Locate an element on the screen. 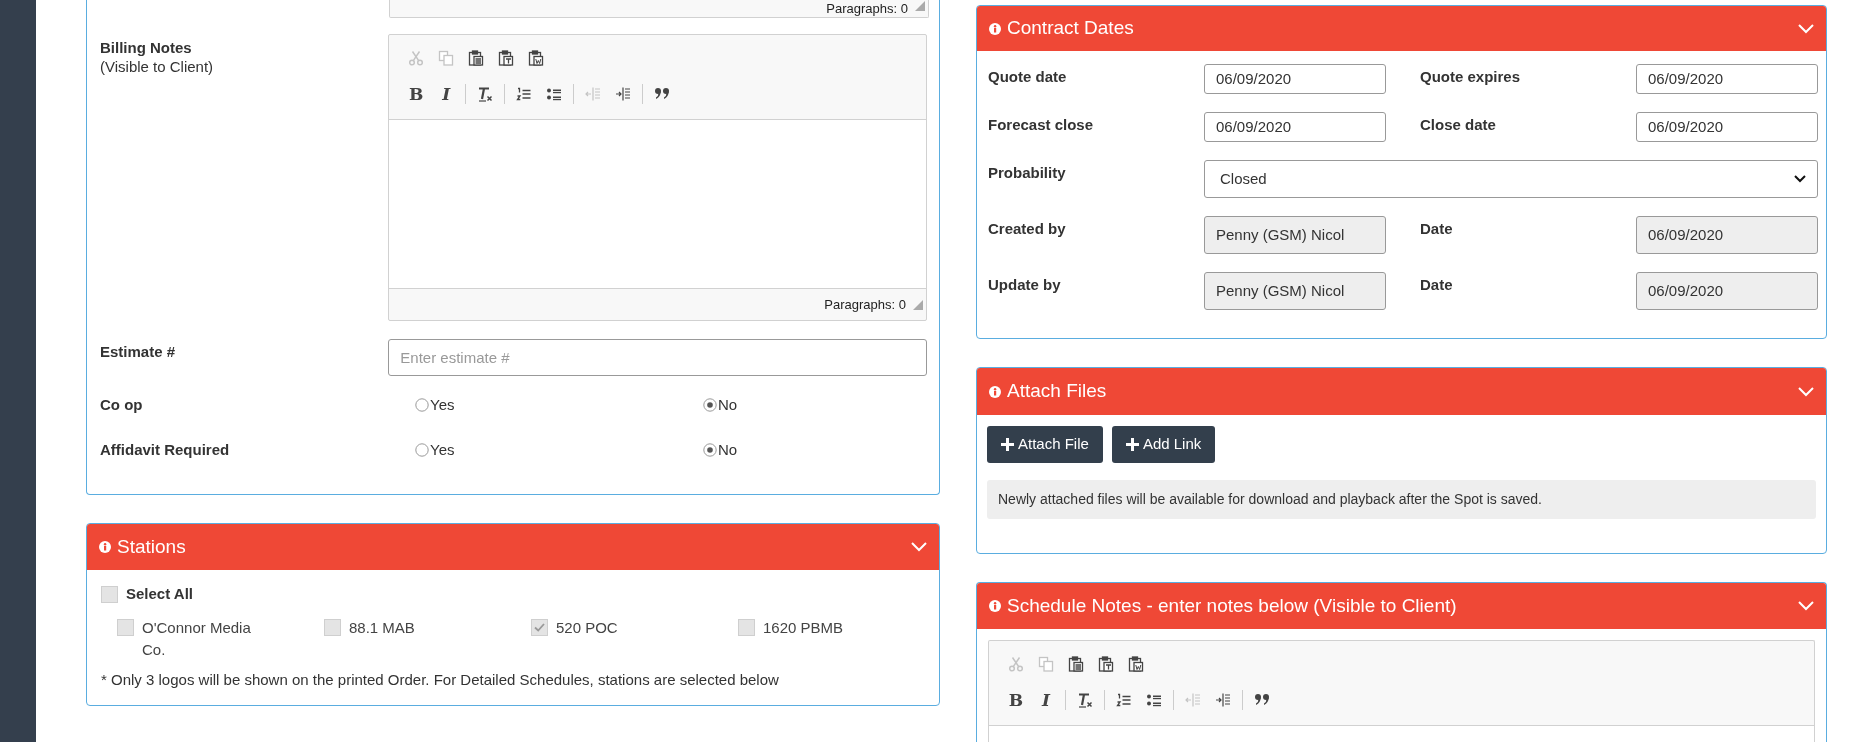 This screenshot has width=1868, height=742. station-label: 88.1 MAB is located at coordinates (382, 627).